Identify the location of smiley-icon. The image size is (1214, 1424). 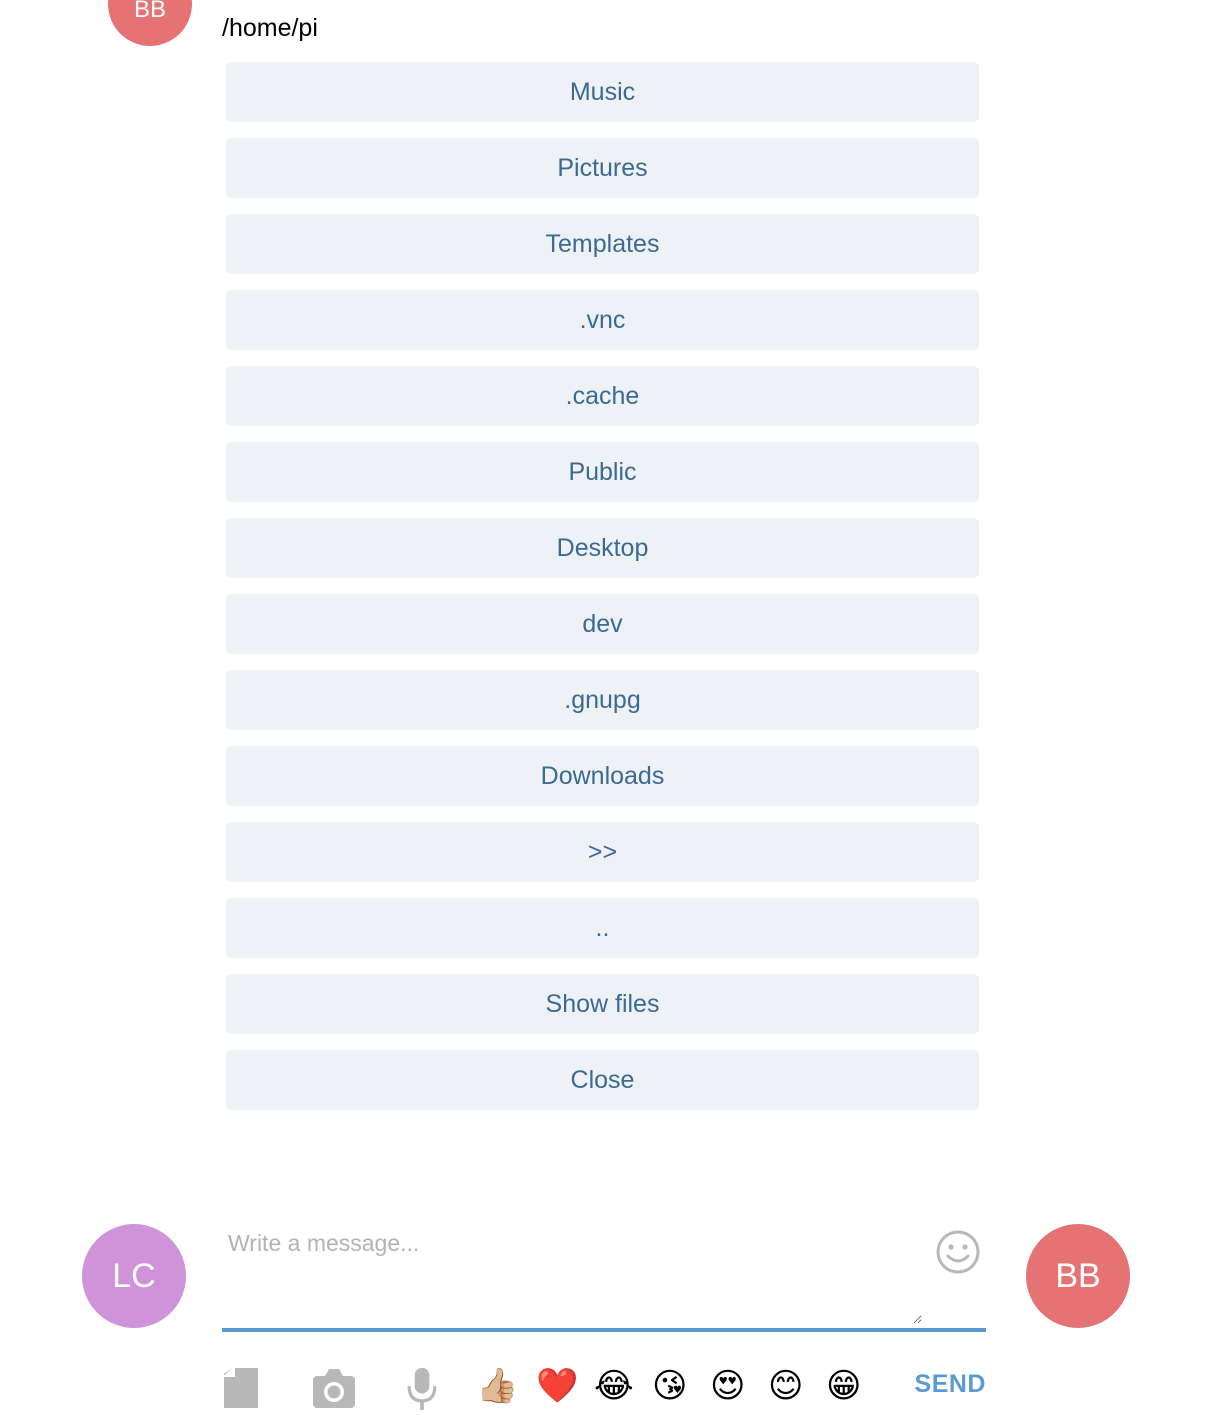
(958, 1252).